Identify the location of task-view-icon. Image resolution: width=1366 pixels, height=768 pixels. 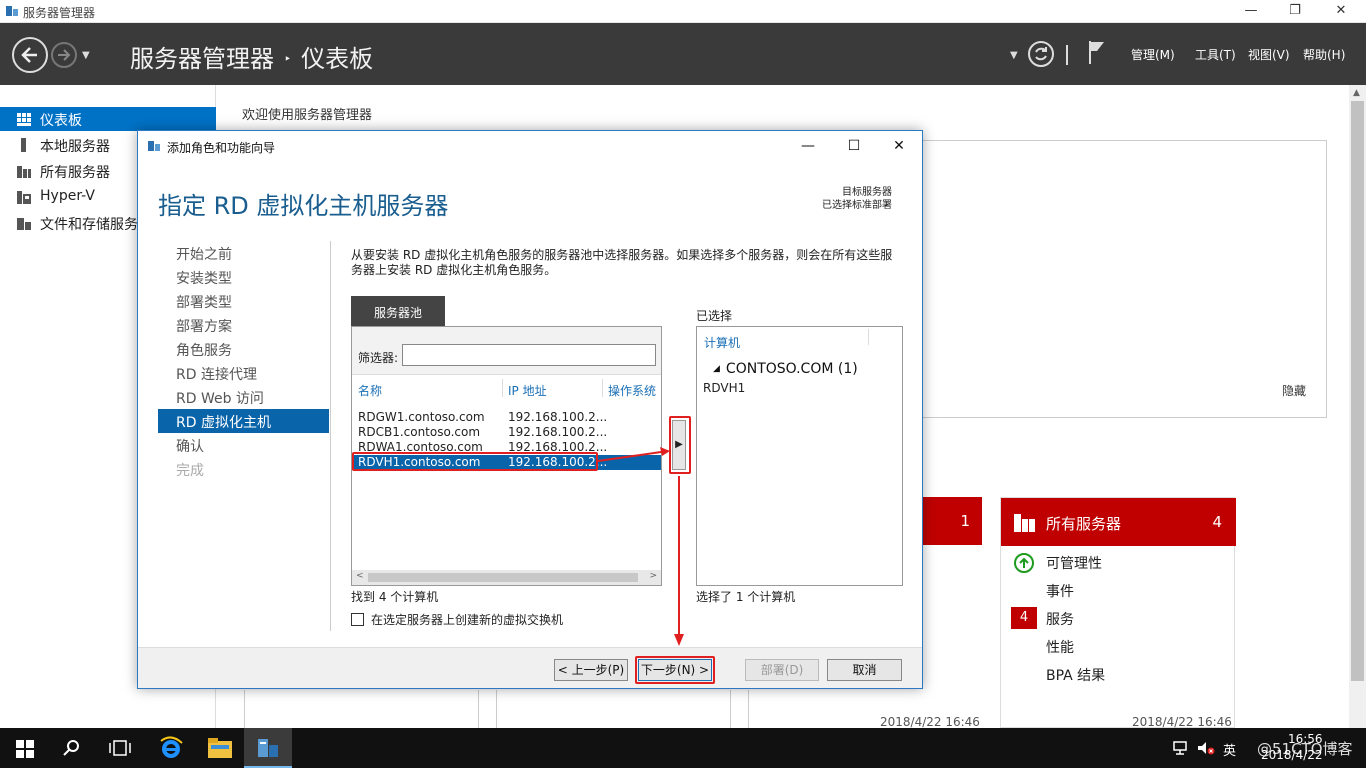
(120, 748).